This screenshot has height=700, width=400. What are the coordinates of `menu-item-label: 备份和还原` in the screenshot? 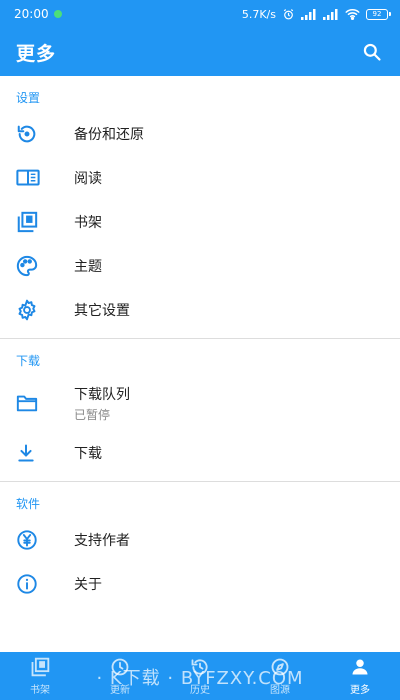 It's located at (109, 135).